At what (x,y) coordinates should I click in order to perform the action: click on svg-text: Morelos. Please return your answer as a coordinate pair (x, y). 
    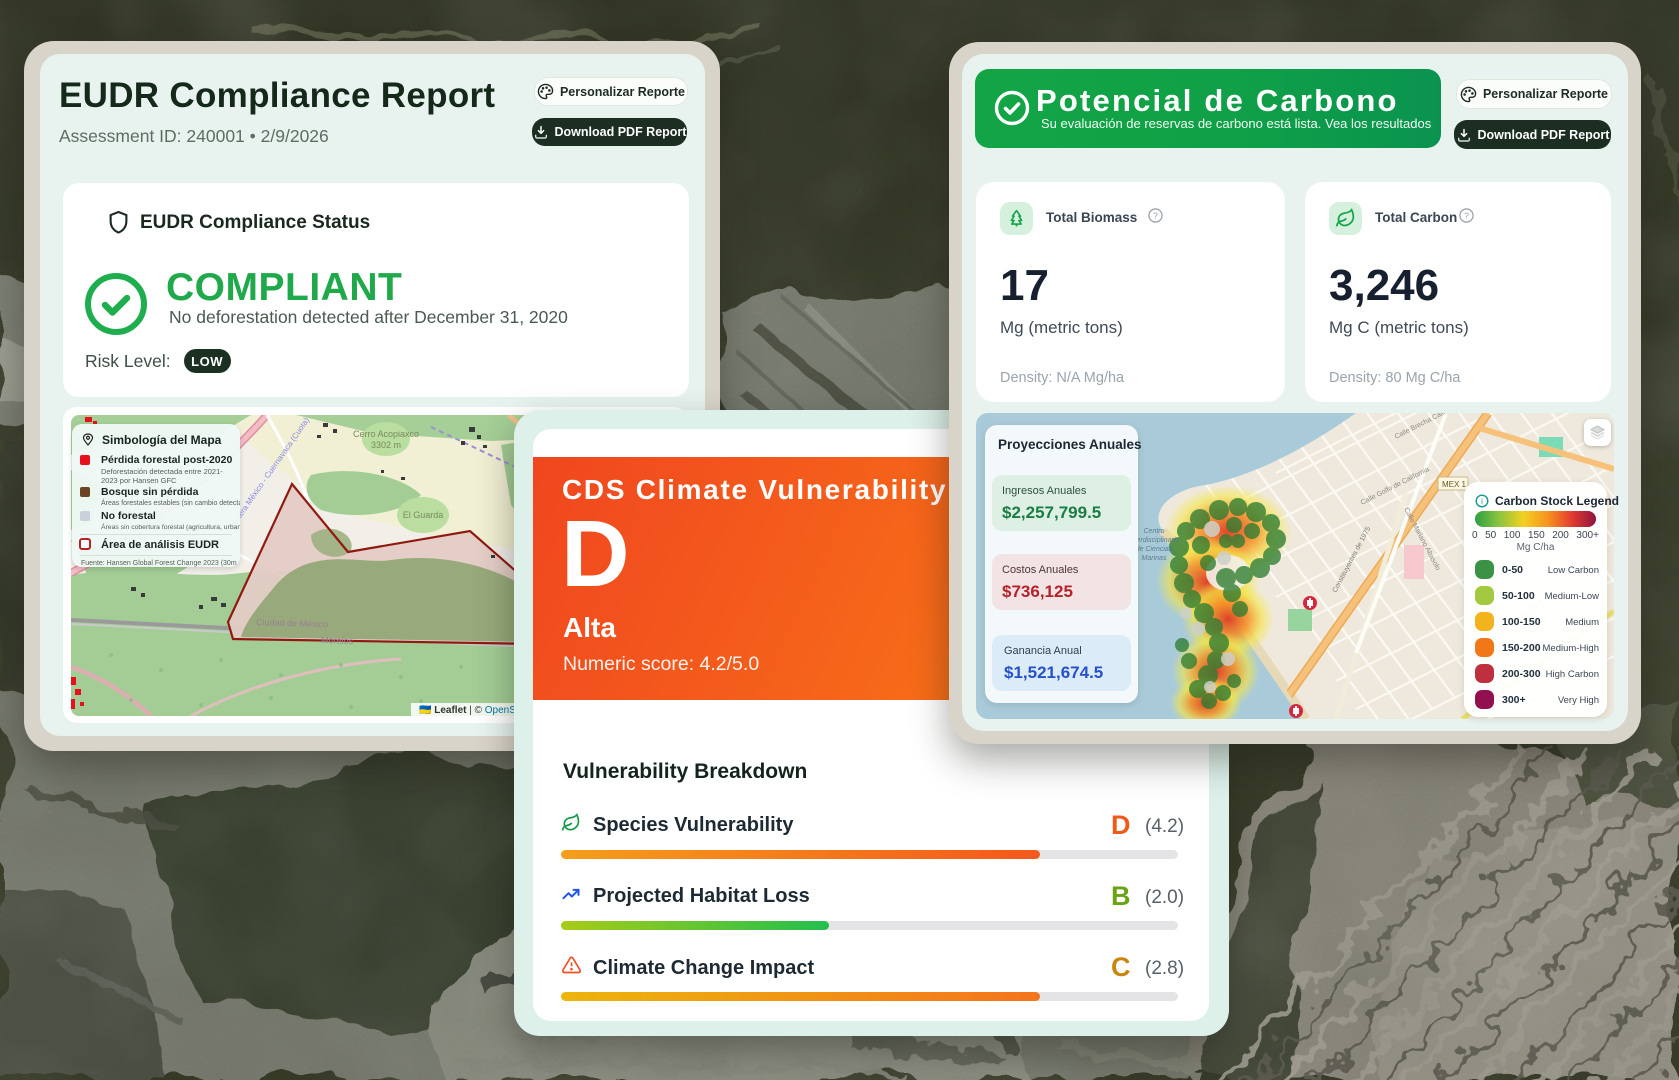
    Looking at the image, I should click on (337, 640).